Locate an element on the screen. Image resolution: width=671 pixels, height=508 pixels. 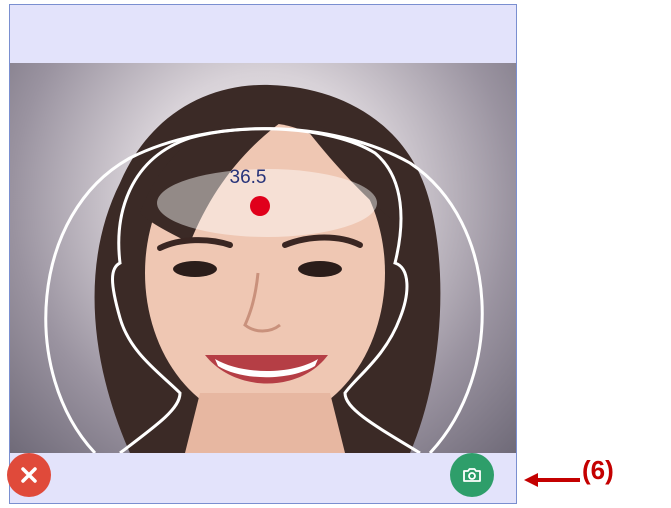
temperature-reading: 36.5 is located at coordinates (248, 177).